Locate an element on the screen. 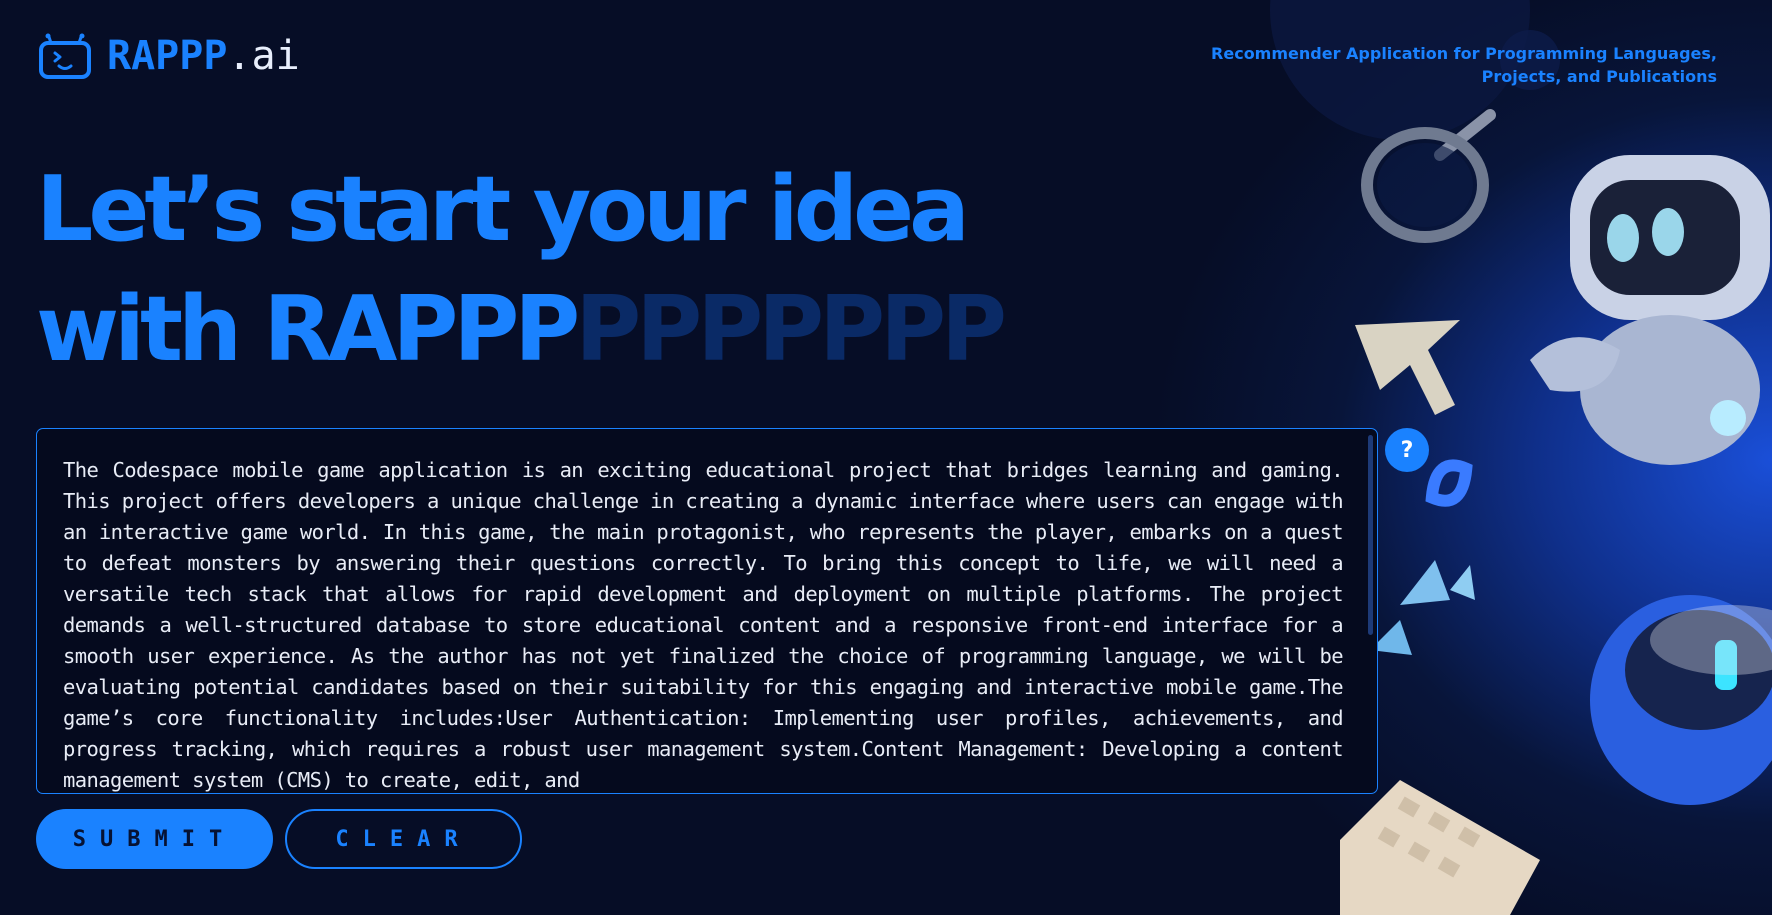 The height and width of the screenshot is (915, 1772). brand-name: RAPPP.ai is located at coordinates (203, 56).